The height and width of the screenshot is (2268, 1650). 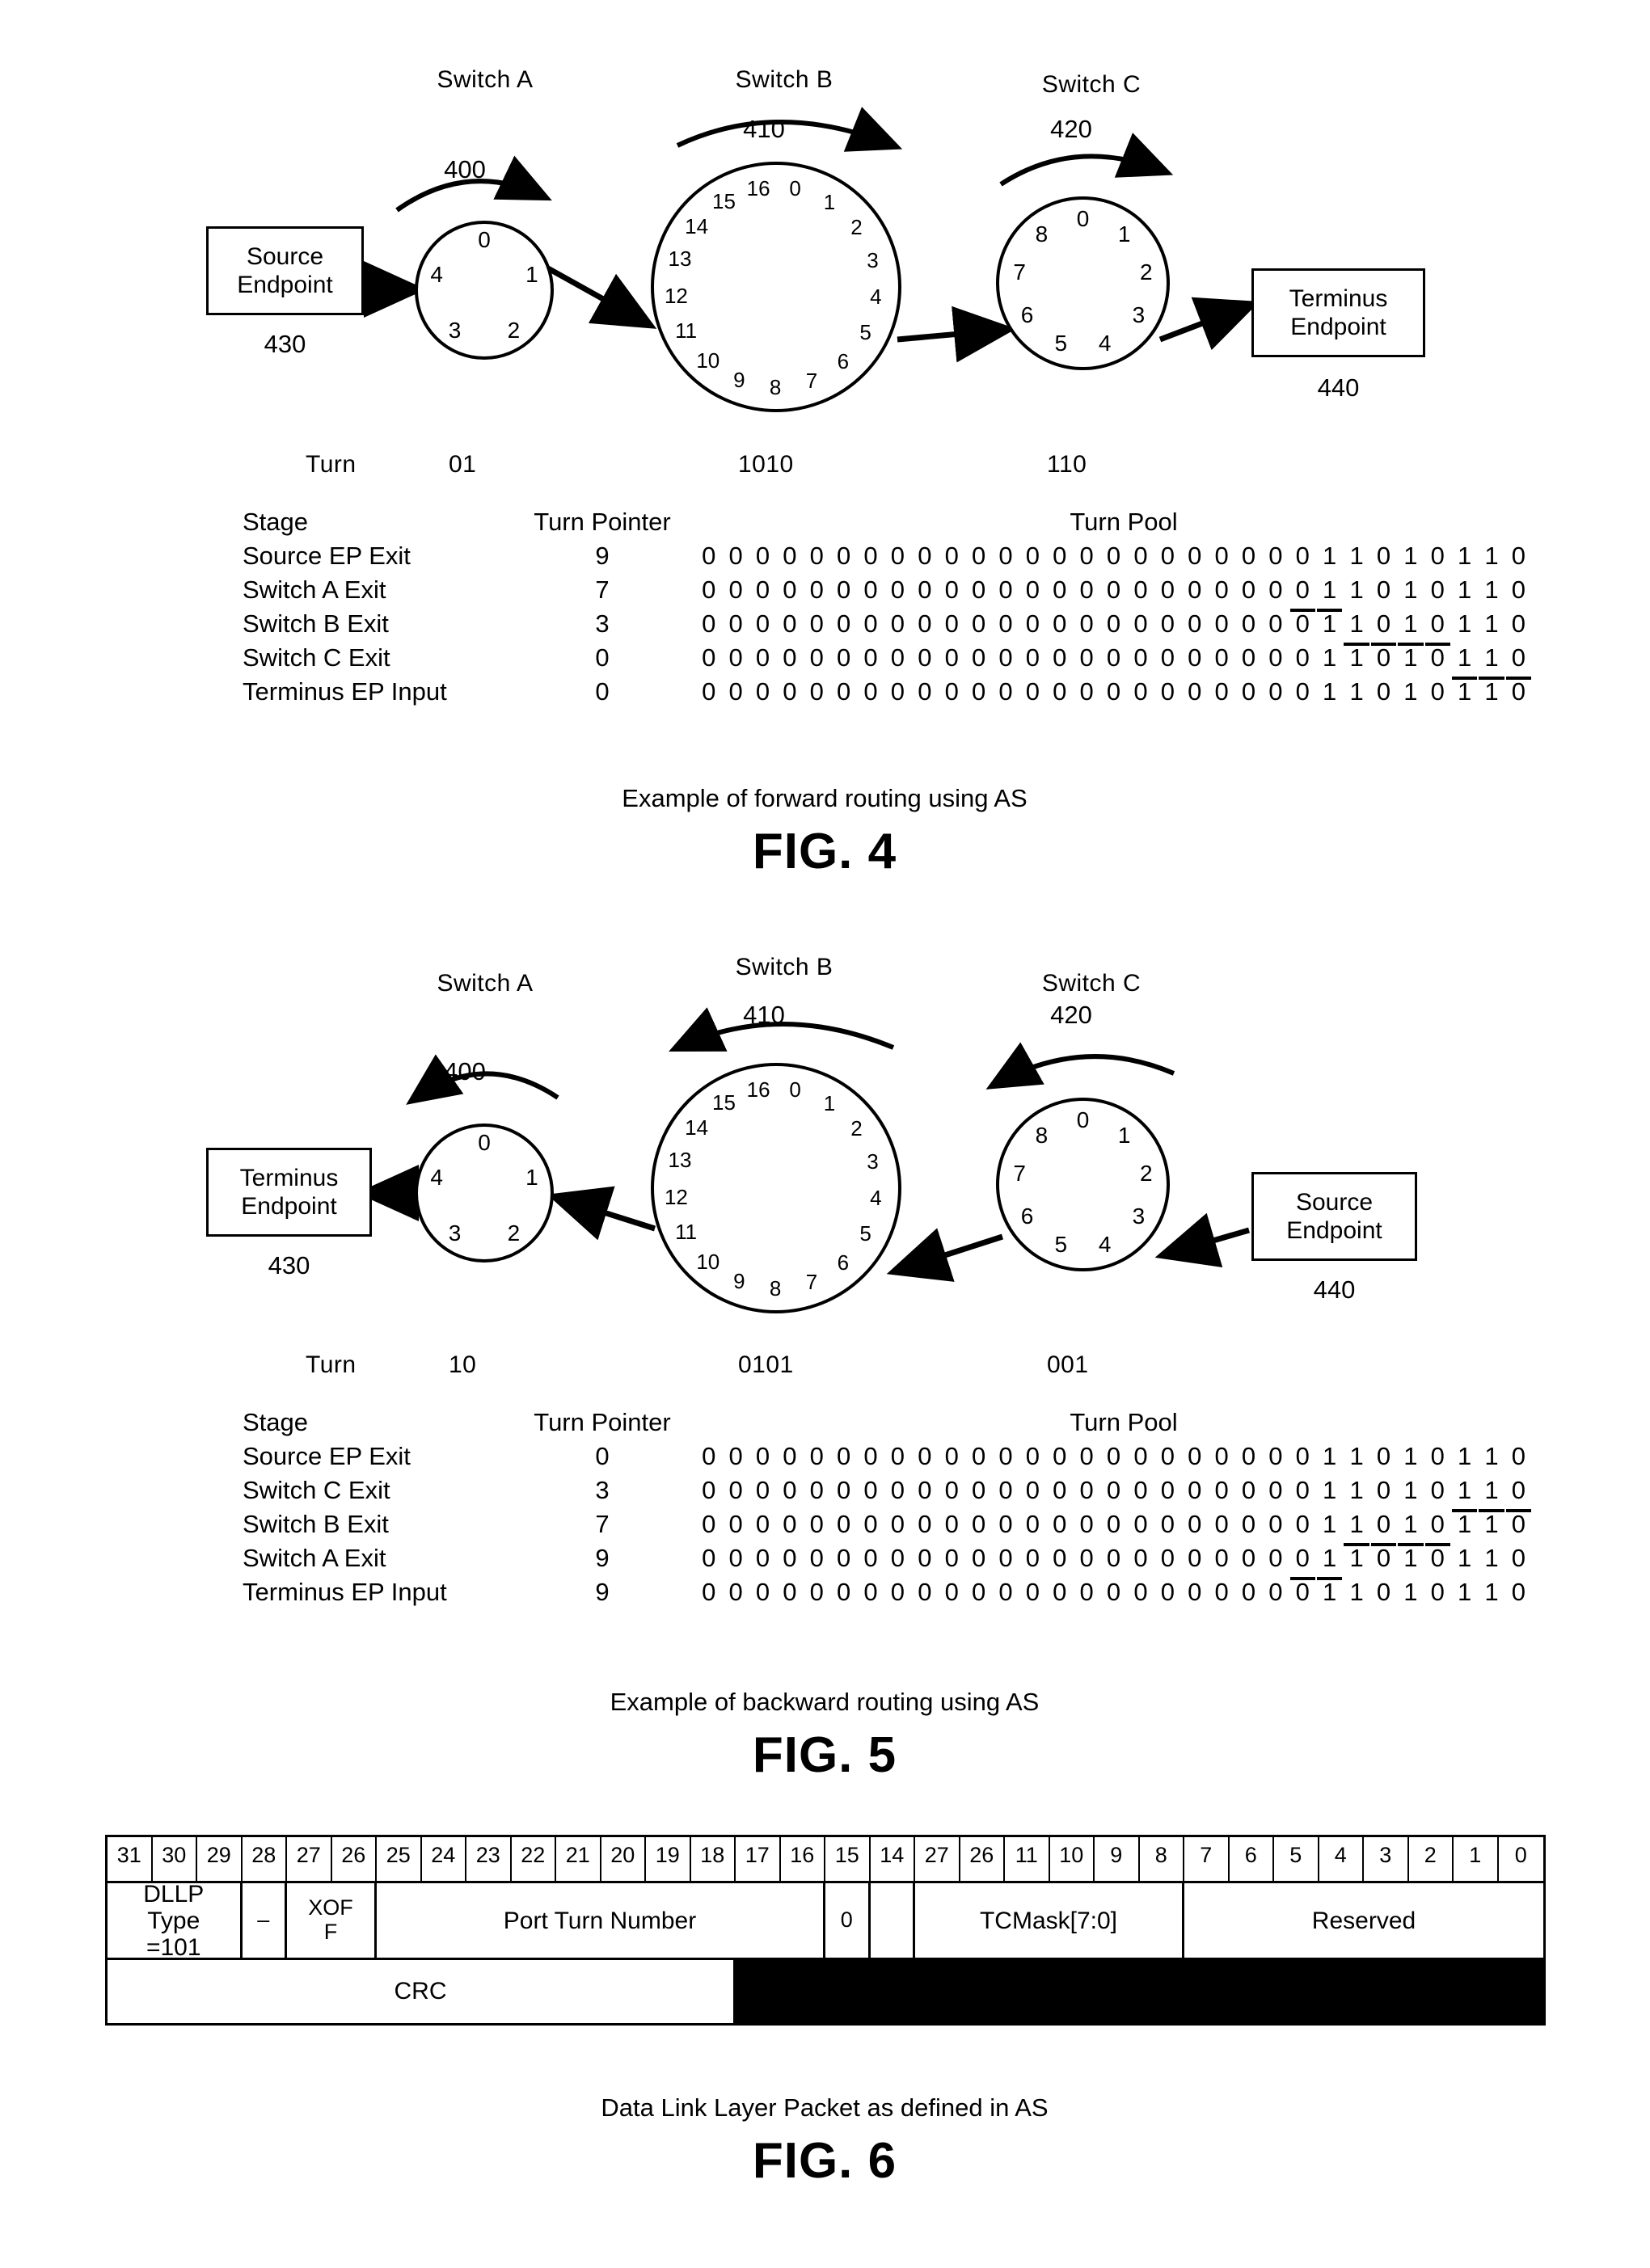 I want to click on bit-index: 24, so click(x=444, y=1859).